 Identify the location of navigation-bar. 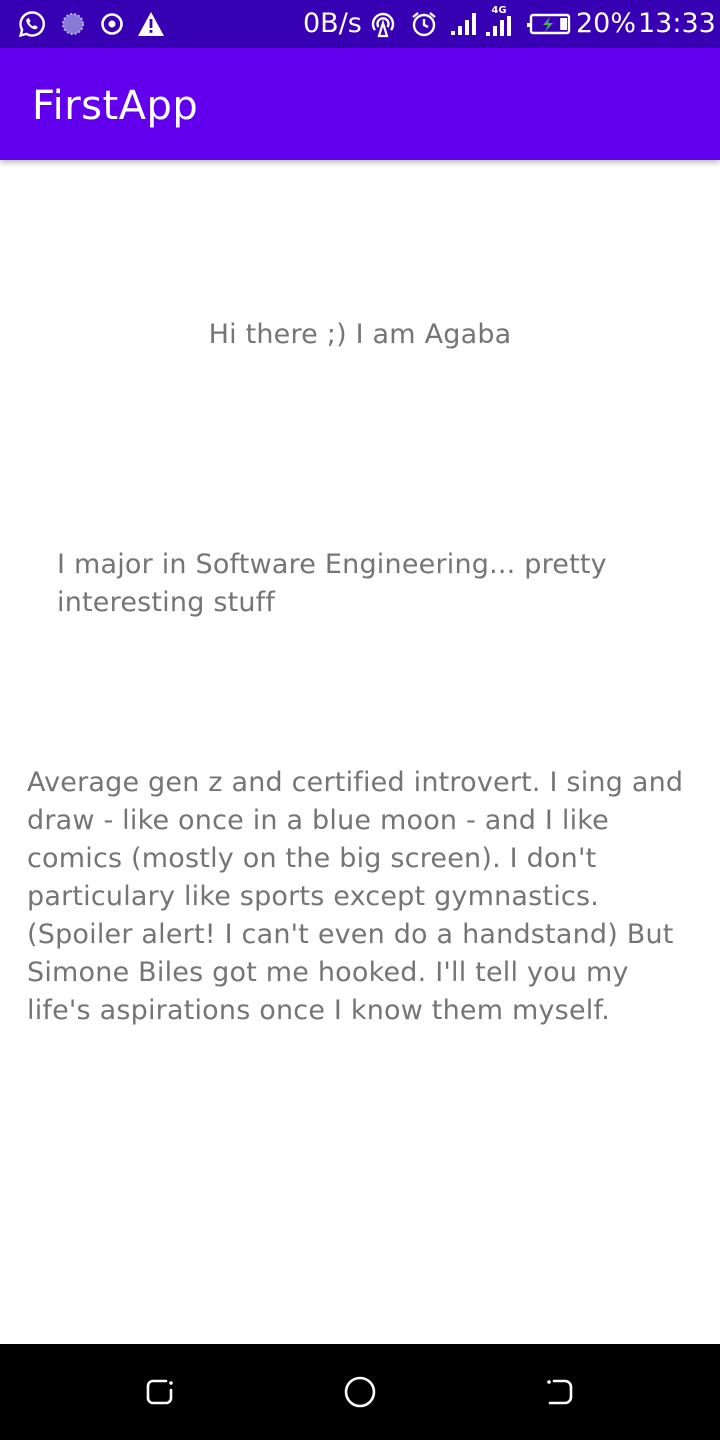
(360, 1392).